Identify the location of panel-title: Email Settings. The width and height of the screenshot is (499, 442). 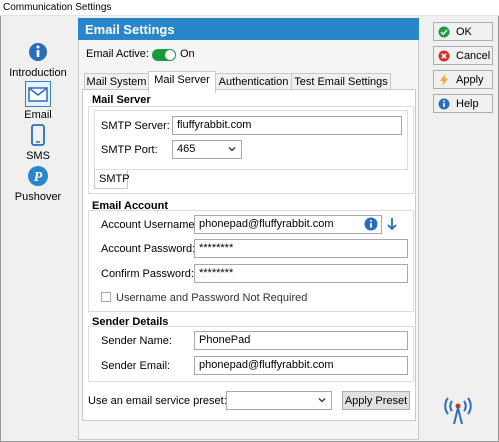
(248, 29).